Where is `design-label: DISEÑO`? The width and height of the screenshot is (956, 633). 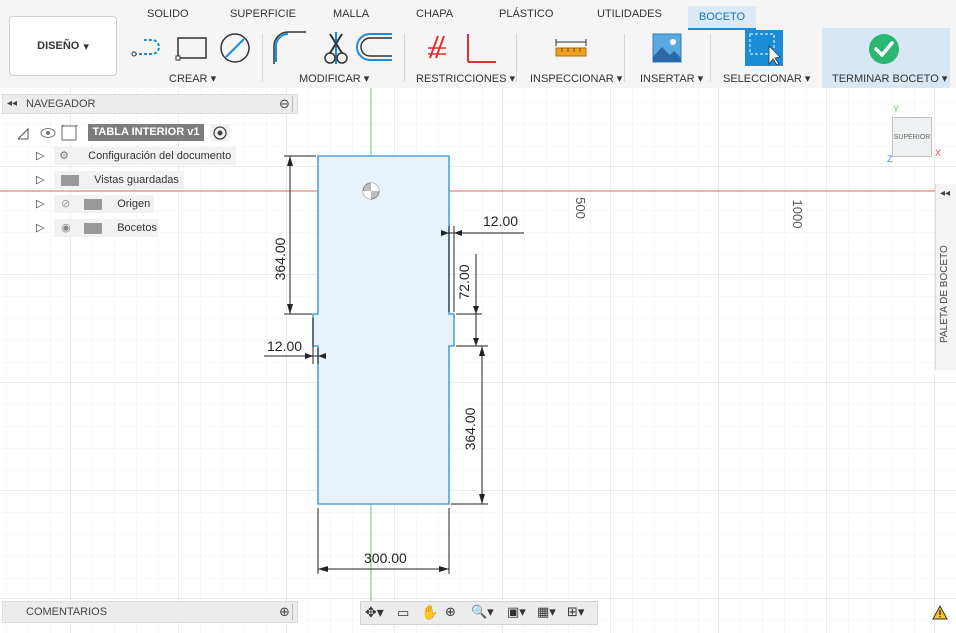
design-label: DISEÑO is located at coordinates (58, 46).